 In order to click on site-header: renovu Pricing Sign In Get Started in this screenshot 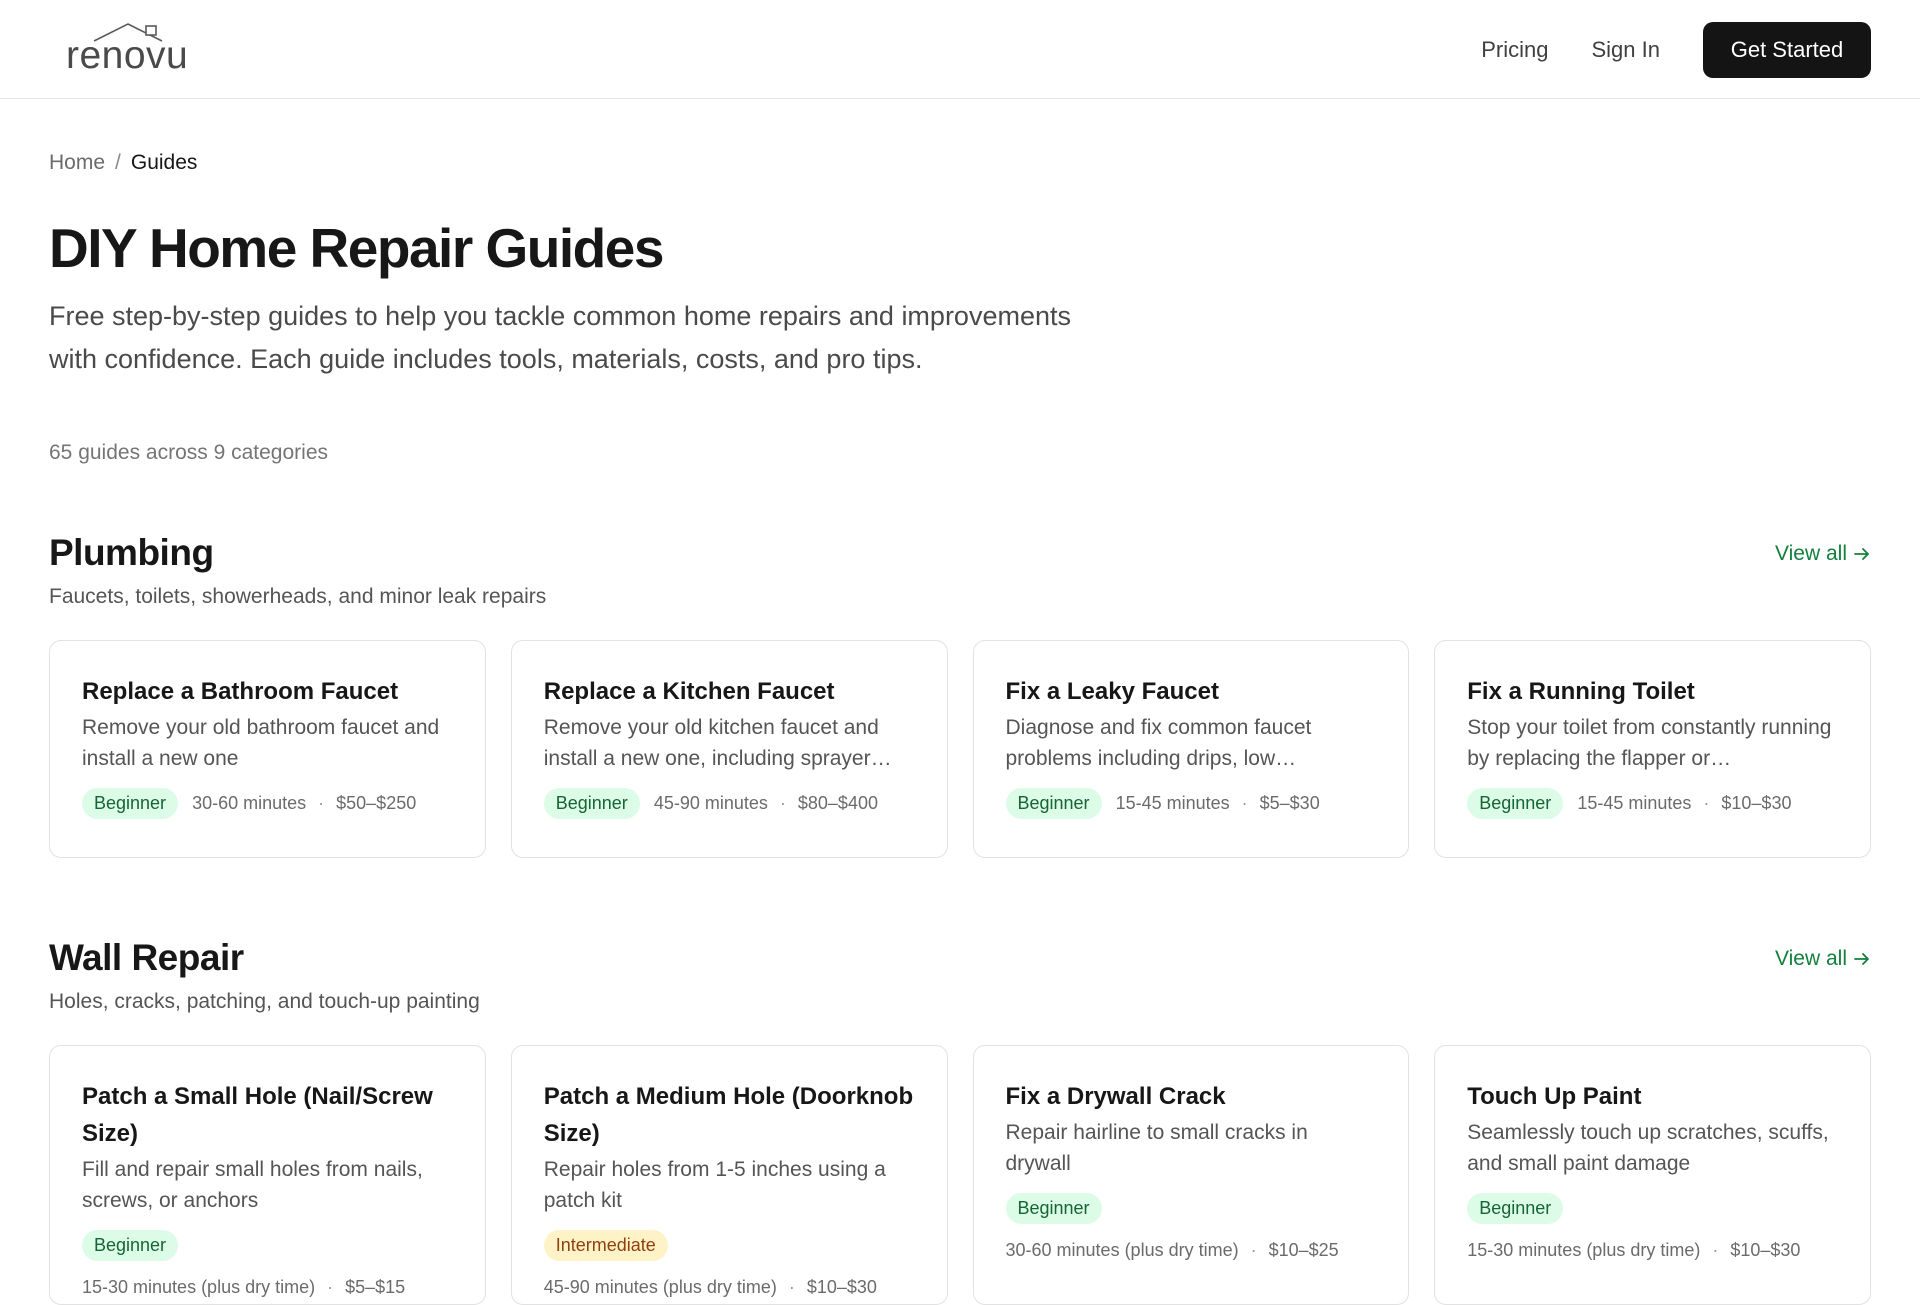, I will do `click(960, 49)`.